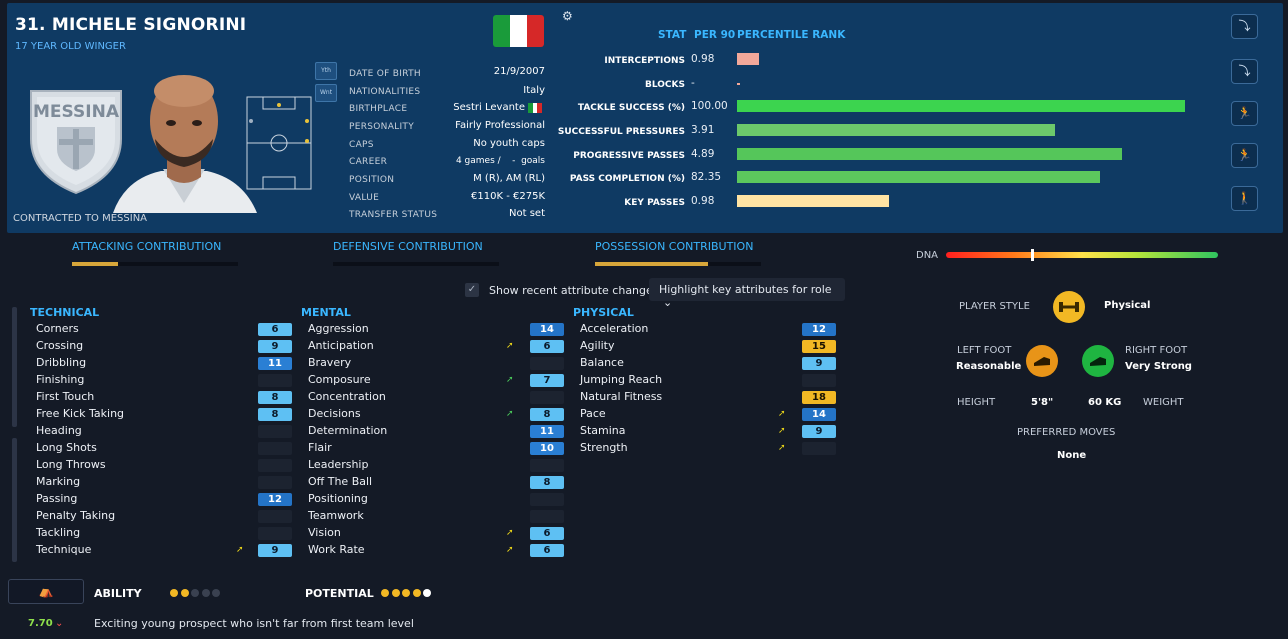  What do you see at coordinates (326, 71) in the screenshot?
I see `youth-tag-button: Yth` at bounding box center [326, 71].